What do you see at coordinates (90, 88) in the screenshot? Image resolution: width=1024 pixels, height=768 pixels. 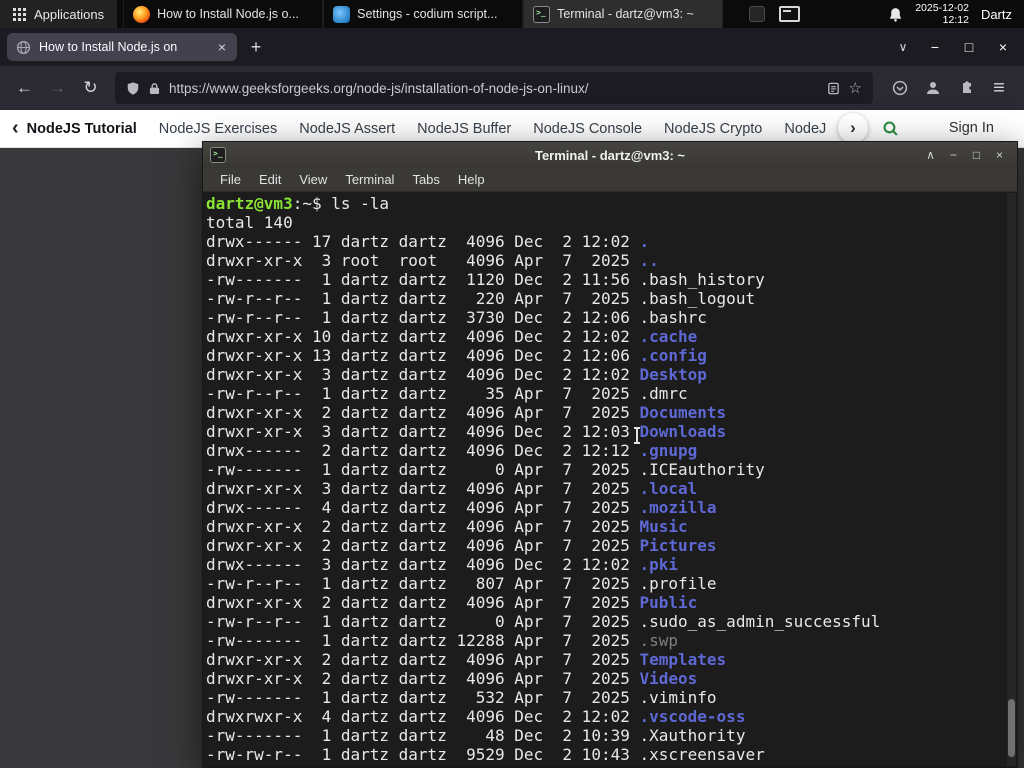 I see `reload-button: ↻` at bounding box center [90, 88].